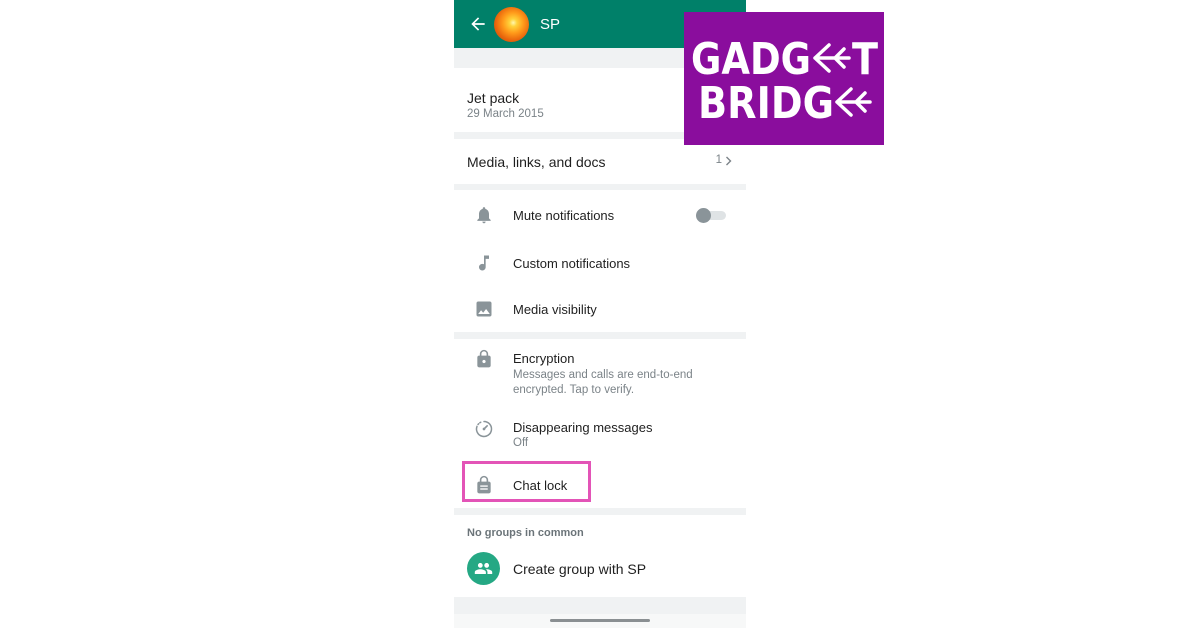 This screenshot has width=1200, height=628. I want to click on chevron-right-icon, so click(729, 161).